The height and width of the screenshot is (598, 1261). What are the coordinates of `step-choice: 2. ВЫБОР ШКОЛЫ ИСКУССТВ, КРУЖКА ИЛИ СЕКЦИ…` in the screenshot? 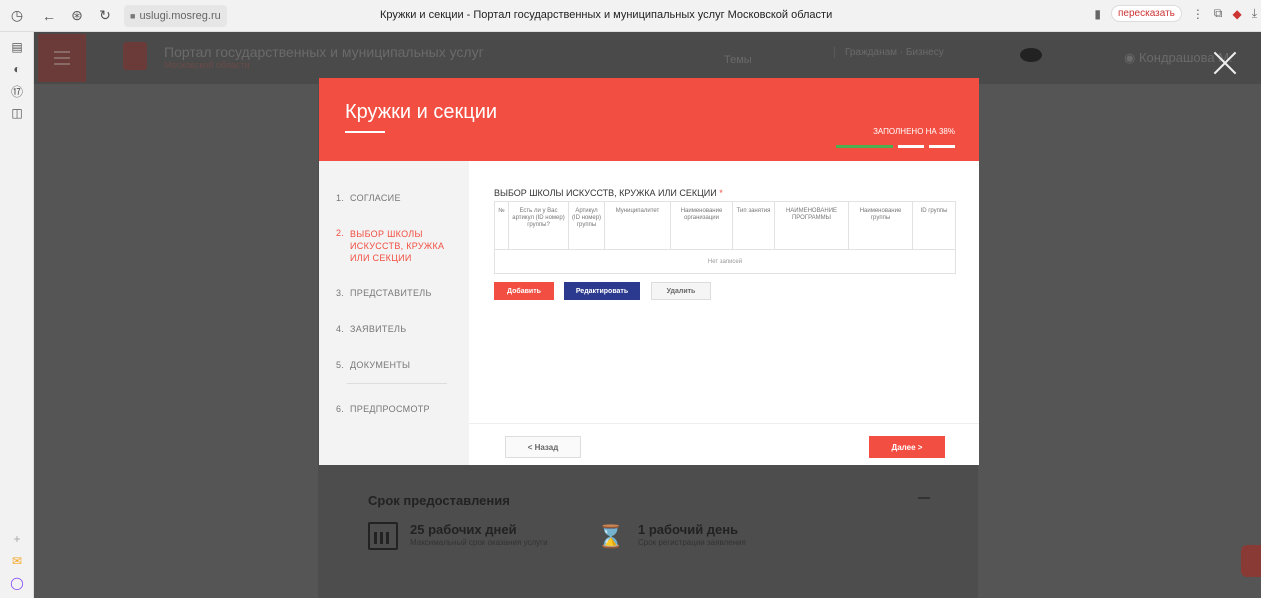 It's located at (398, 246).